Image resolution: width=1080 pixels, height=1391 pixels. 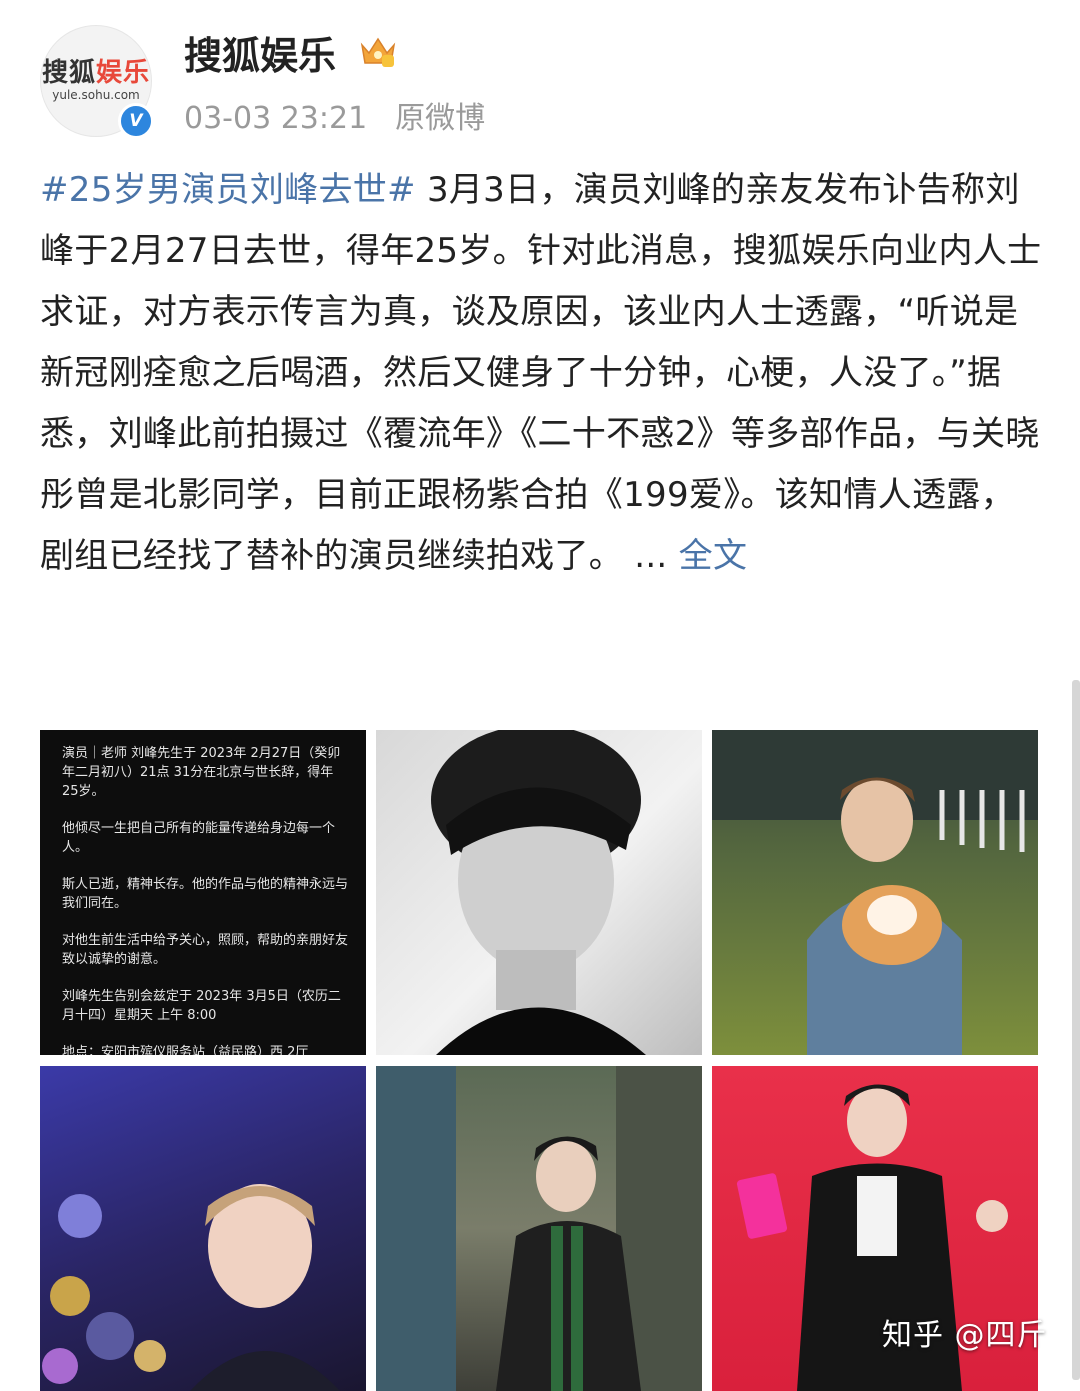 I want to click on scrollbar, so click(x=1076, y=1030).